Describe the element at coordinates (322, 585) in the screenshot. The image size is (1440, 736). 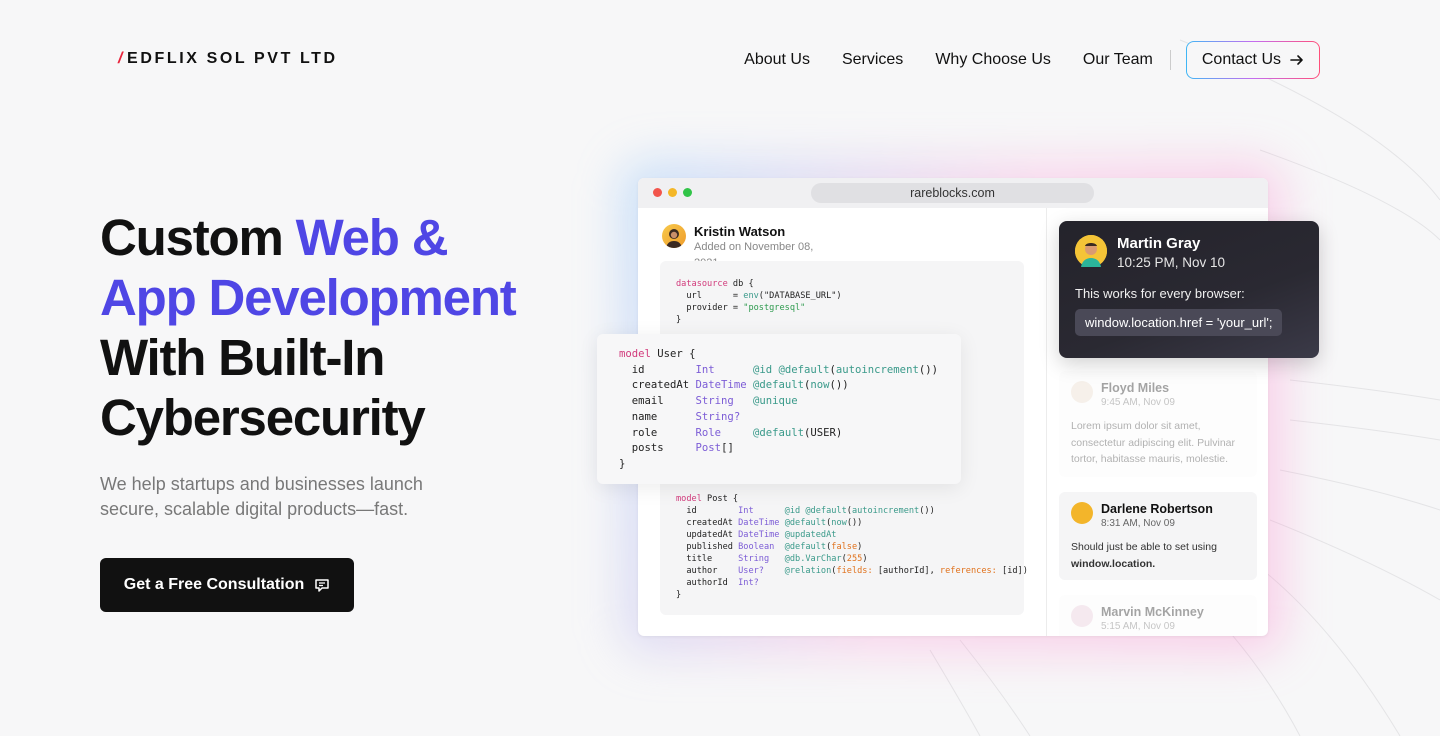
I see `chat-icon` at that location.